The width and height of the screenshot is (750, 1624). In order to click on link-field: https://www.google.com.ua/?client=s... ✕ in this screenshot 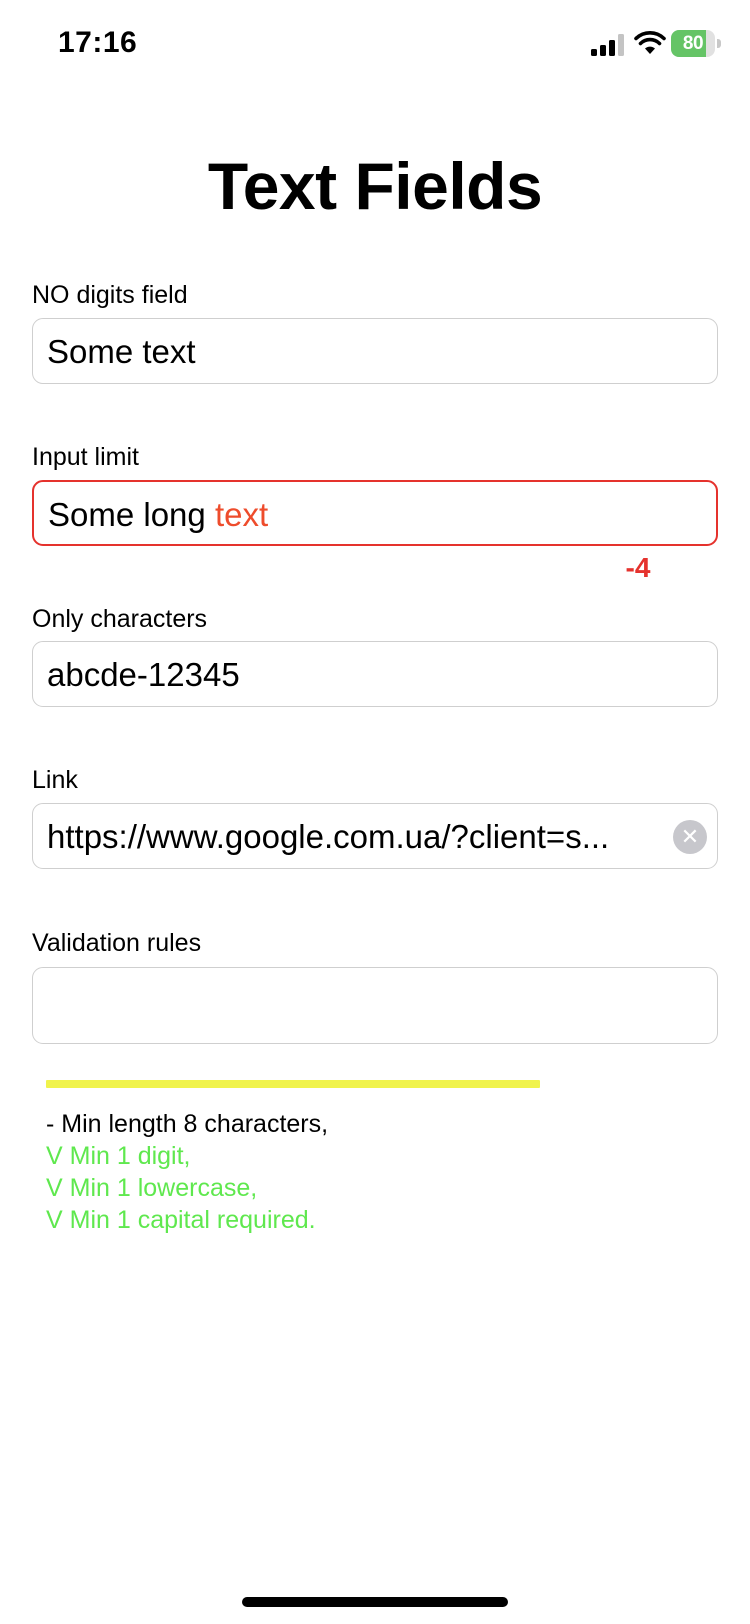, I will do `click(375, 836)`.